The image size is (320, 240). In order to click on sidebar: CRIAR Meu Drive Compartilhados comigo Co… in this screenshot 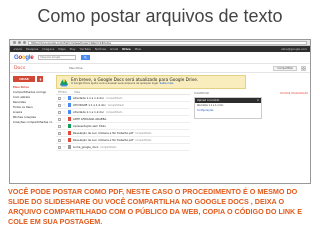, I will do `click(32, 128)`.